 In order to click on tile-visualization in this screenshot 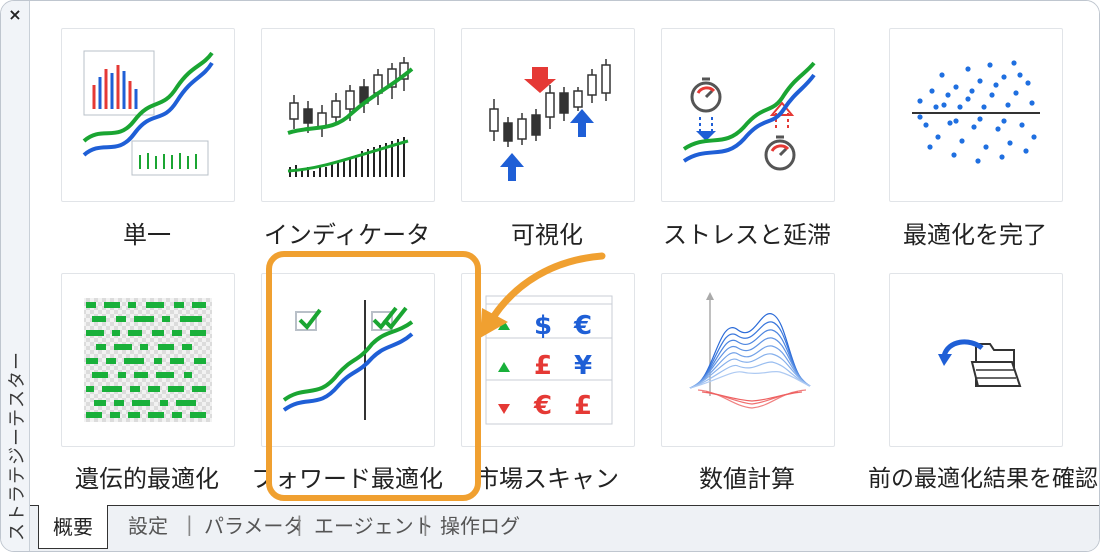, I will do `click(548, 115)`.